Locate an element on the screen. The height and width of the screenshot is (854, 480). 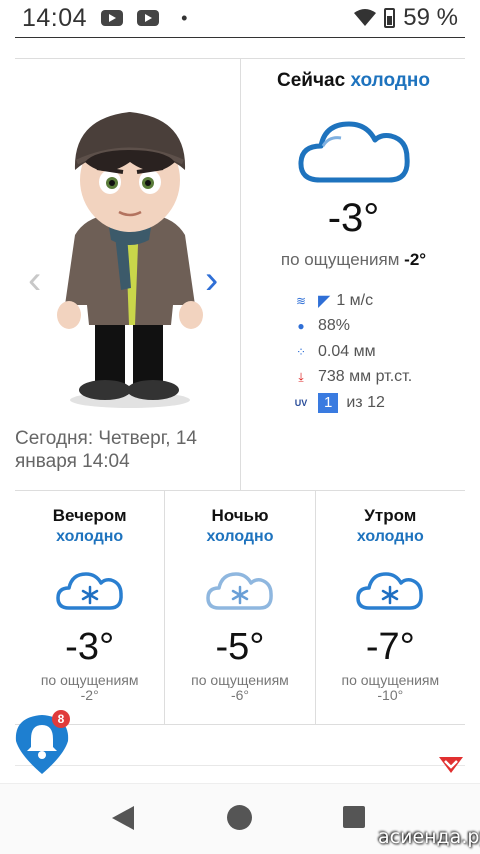
prev-arrow-icon: ‹ is located at coordinates (34, 280).